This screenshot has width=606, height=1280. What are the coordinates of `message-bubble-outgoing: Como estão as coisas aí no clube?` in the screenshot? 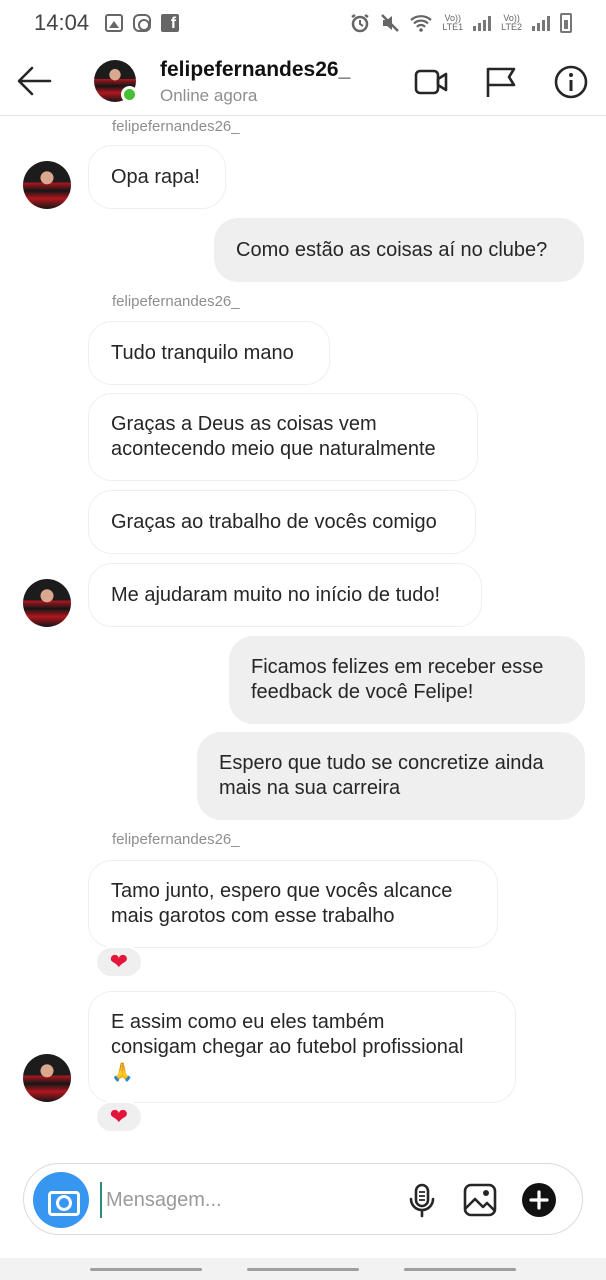 It's located at (399, 250).